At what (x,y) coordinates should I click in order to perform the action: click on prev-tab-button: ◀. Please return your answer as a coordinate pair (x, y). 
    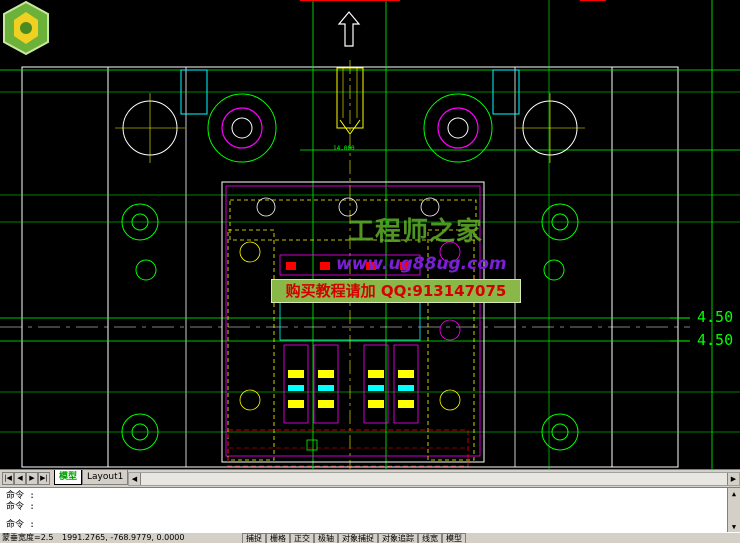
    Looking at the image, I should click on (20, 478).